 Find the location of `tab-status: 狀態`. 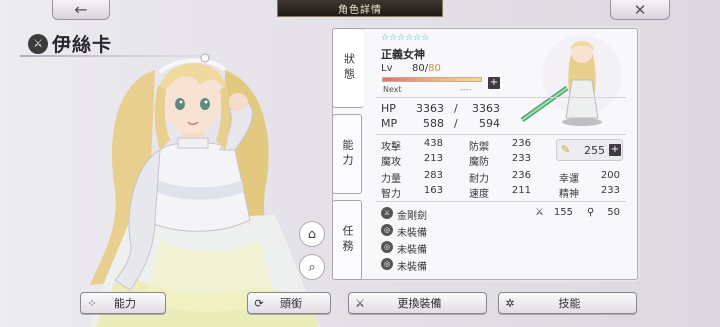

tab-status: 狀態 is located at coordinates (348, 68).